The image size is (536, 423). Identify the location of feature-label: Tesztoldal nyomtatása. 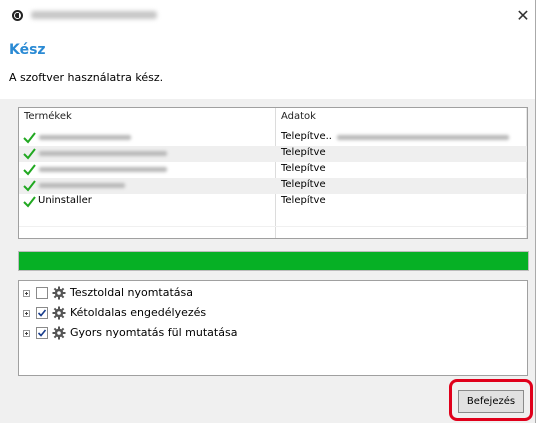
(132, 292).